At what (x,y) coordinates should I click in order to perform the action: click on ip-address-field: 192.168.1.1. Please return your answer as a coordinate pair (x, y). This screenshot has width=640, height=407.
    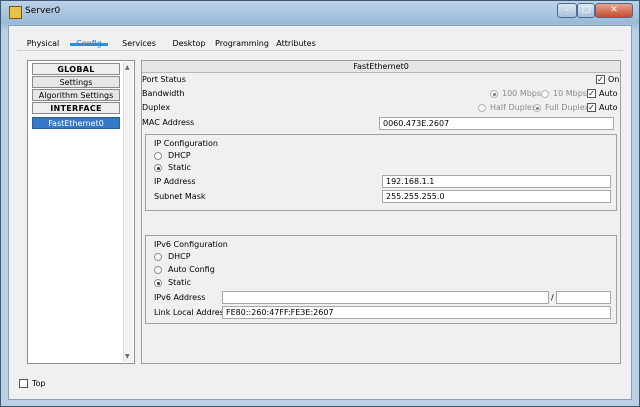
    Looking at the image, I should click on (496, 181).